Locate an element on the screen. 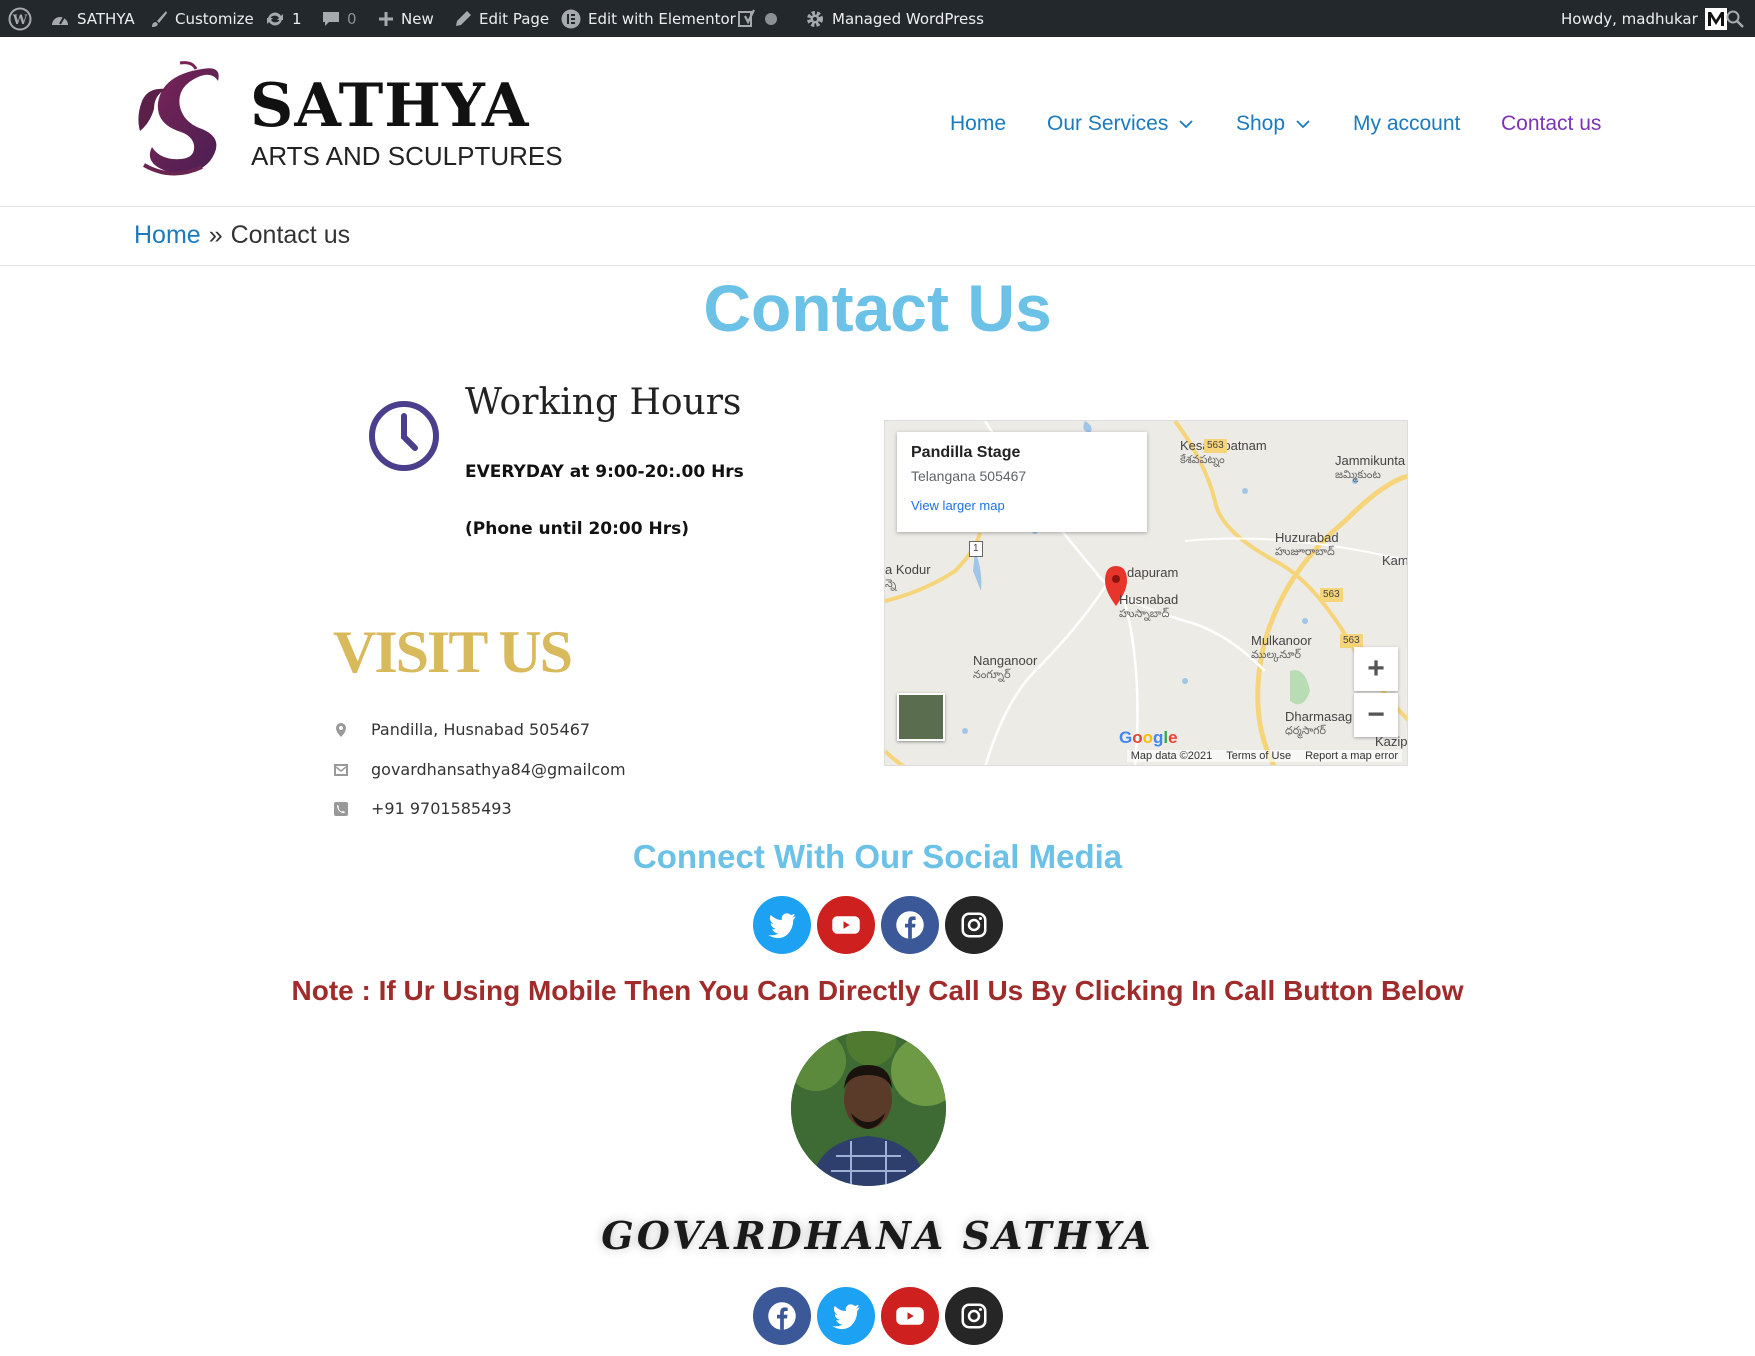  user-avatar-icon is located at coordinates (1715, 18).